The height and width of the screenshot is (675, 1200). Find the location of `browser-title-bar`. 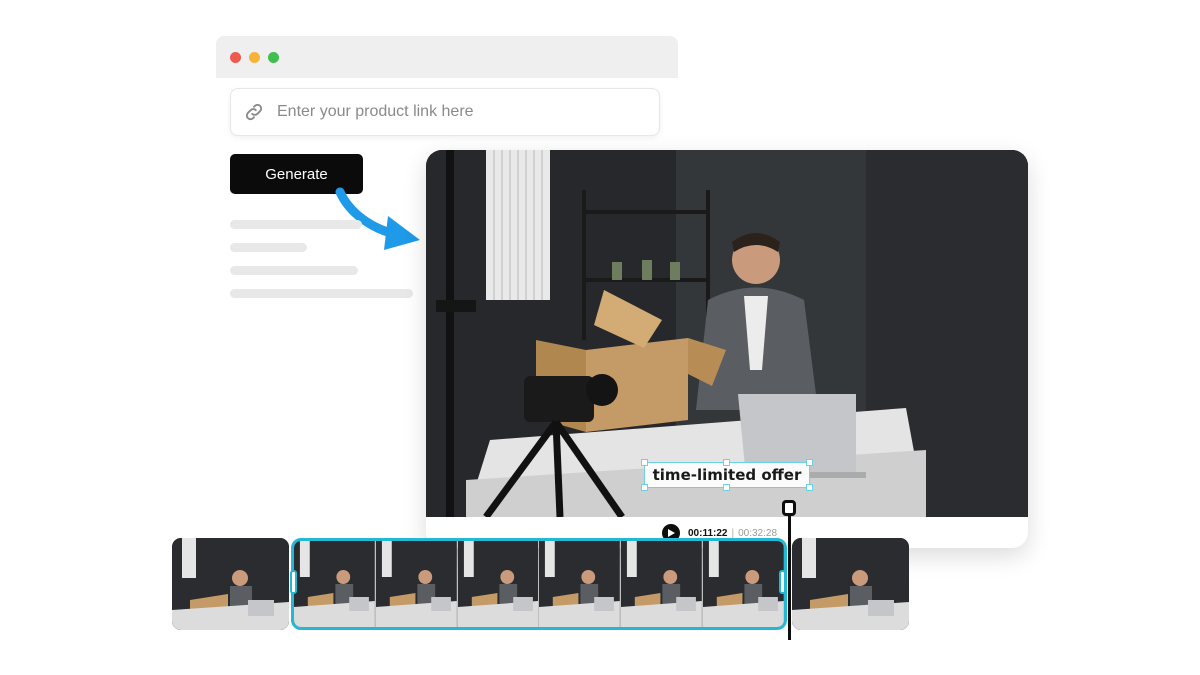

browser-title-bar is located at coordinates (447, 57).